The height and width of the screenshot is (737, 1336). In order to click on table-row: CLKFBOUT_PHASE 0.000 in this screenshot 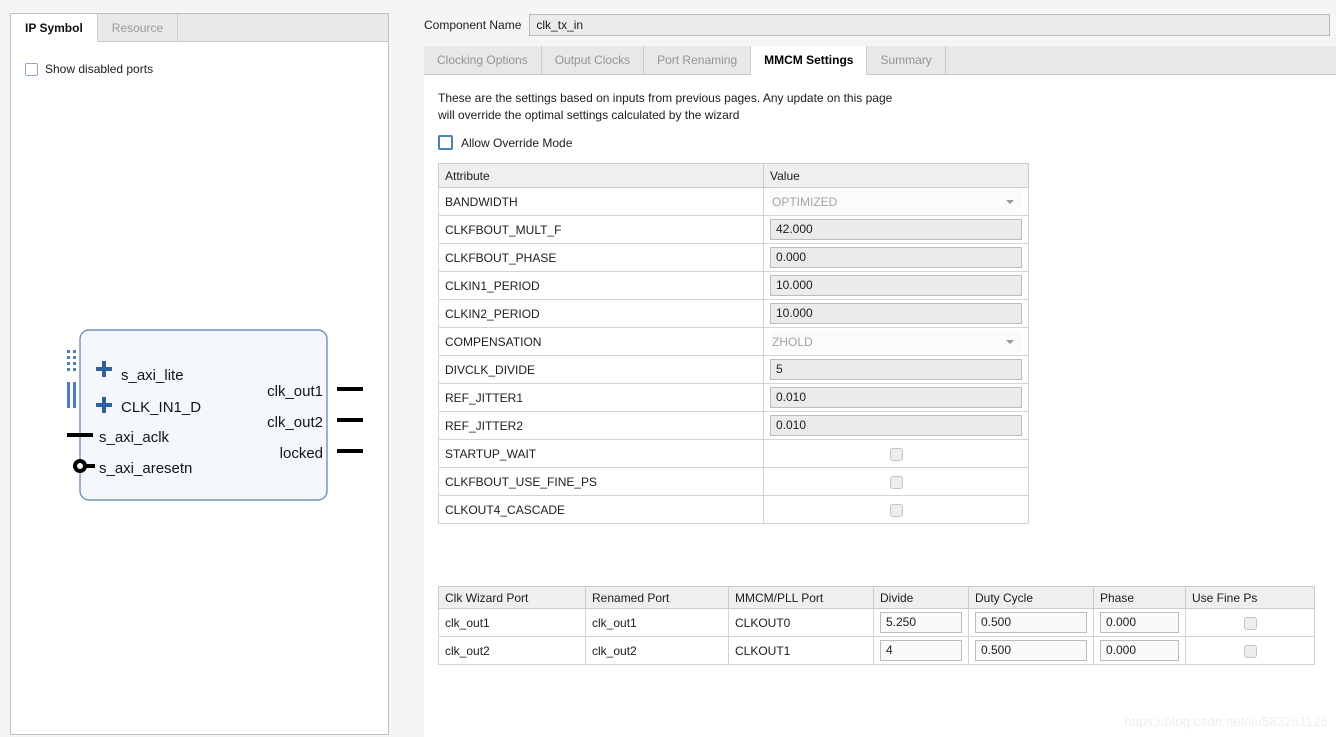, I will do `click(733, 257)`.